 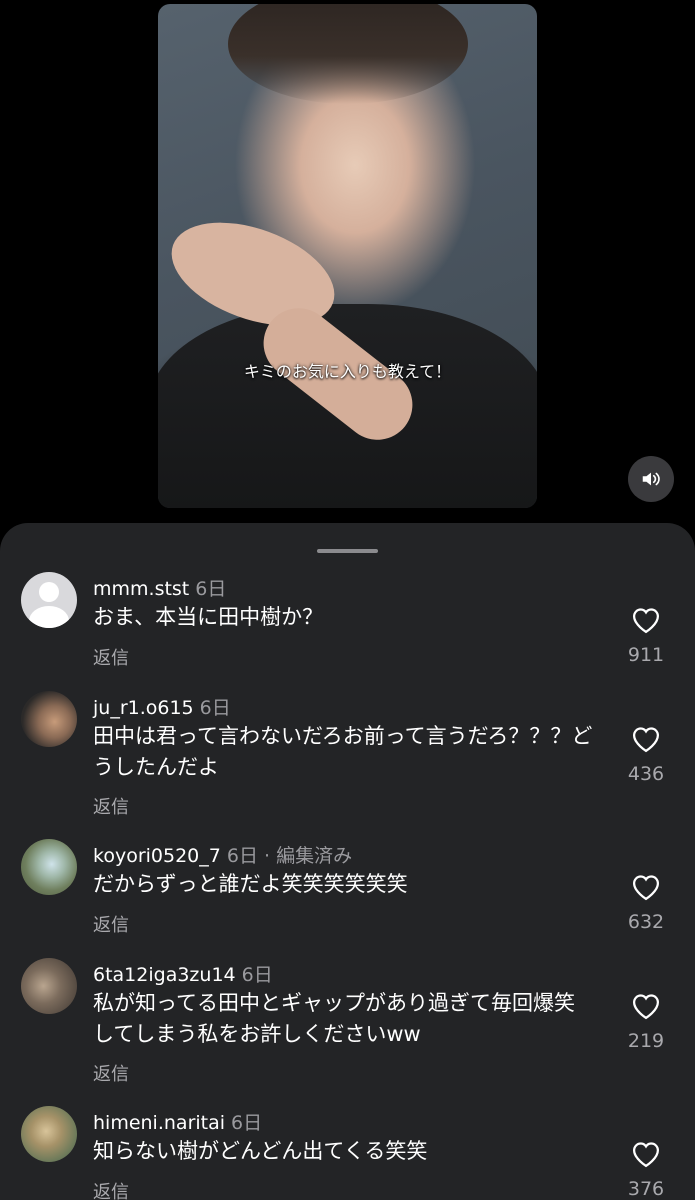 I want to click on video-caption: キミのお気に入りも教えて！, so click(x=347, y=371).